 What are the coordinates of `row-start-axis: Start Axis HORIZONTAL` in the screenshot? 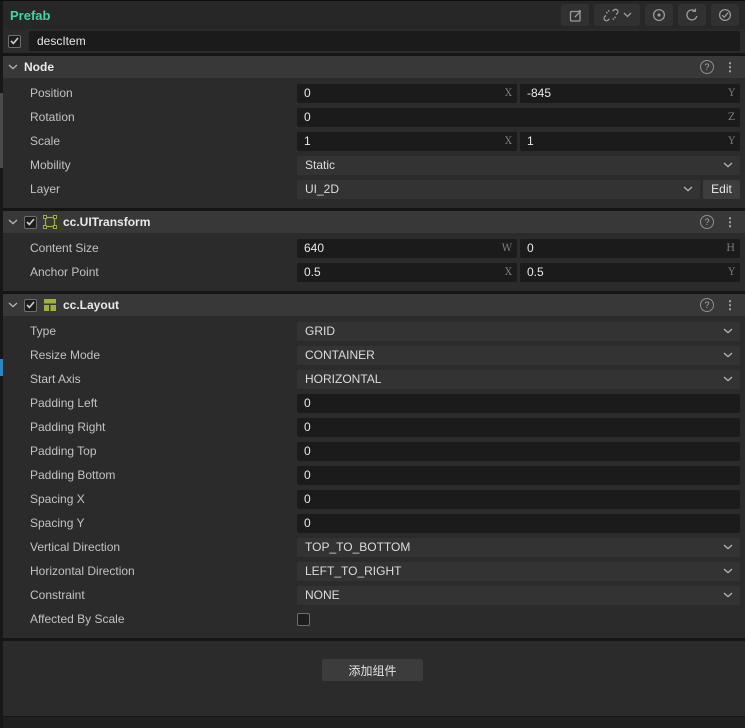 It's located at (372, 379).